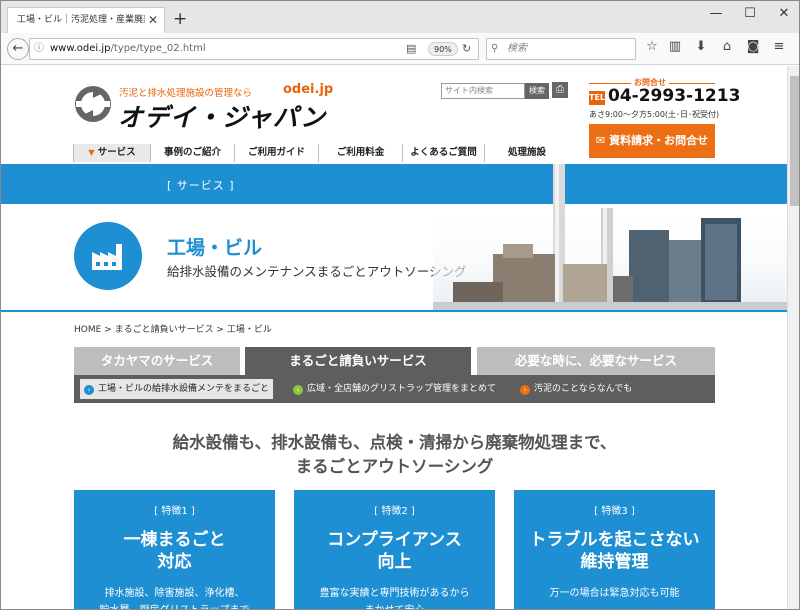 The height and width of the screenshot is (610, 800). Describe the element at coordinates (173, 328) in the screenshot. I see `breadcrumb: HOME > まるごと請負いサービス > 工場・ビル` at that location.